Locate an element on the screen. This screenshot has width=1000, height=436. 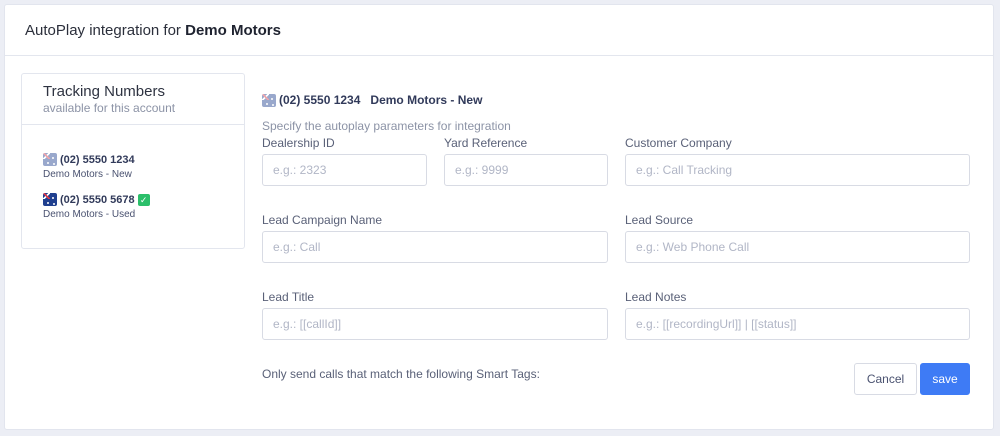
selected-number-row: (02) 5550 1234 Demo Motors - New is located at coordinates (372, 100).